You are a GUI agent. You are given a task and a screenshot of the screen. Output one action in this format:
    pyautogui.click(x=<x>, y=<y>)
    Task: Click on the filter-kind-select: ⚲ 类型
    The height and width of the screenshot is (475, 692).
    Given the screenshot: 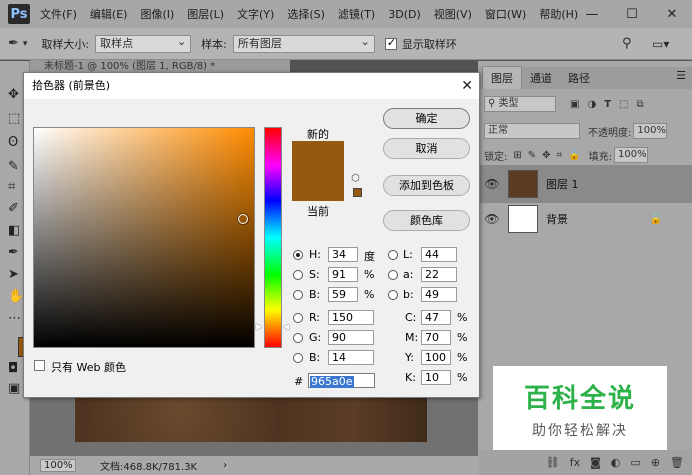 What is the action you would take?
    pyautogui.click(x=520, y=104)
    